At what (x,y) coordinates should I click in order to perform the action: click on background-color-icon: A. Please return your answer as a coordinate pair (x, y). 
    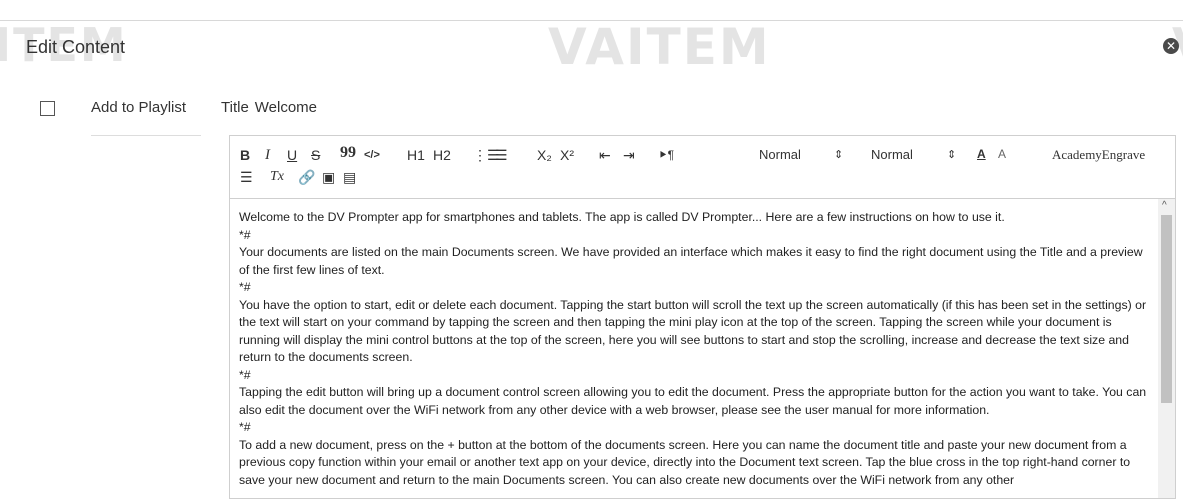
    Looking at the image, I should click on (1002, 154).